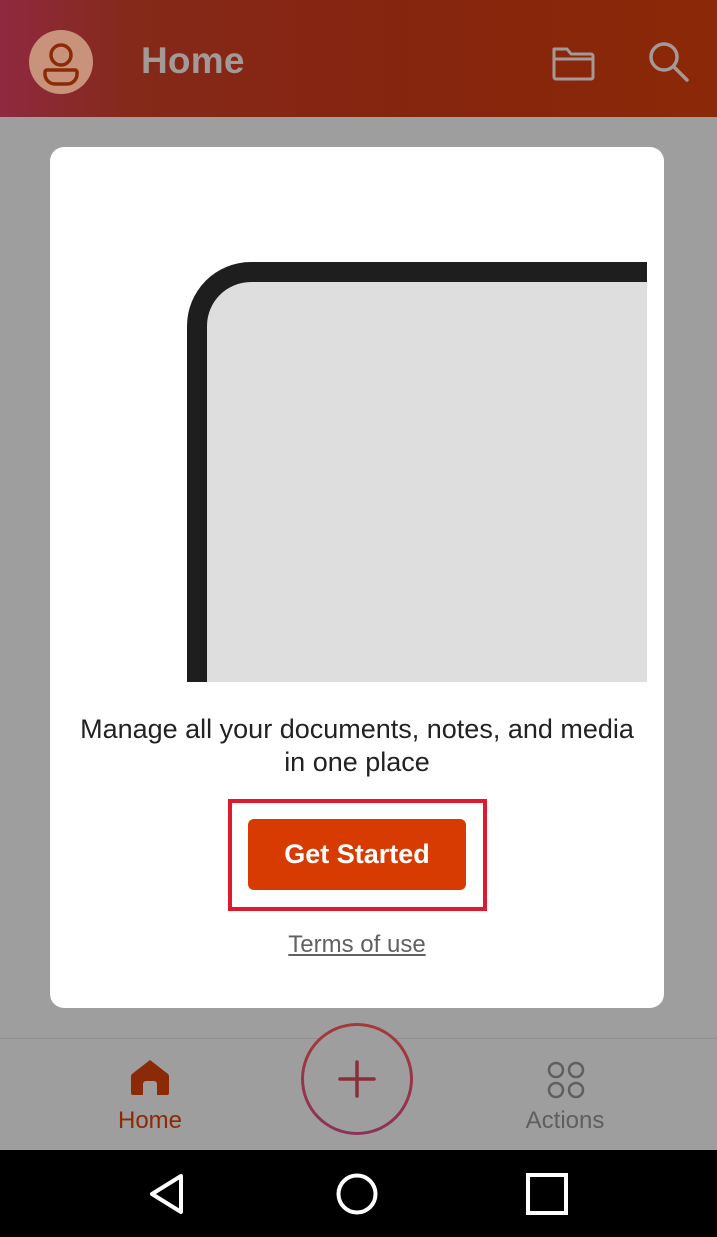 This screenshot has width=717, height=1237. I want to click on system-navigation-bar, so click(358, 1193).